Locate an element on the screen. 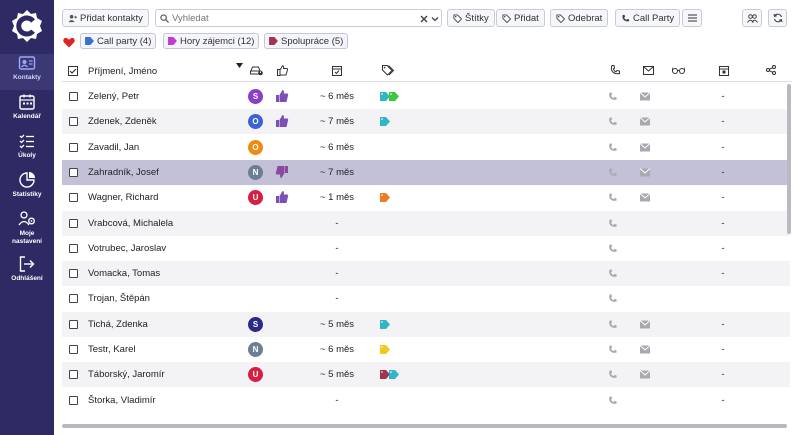 The height and width of the screenshot is (435, 800). table-row: Vomacka, Tomas - - is located at coordinates (426, 274).